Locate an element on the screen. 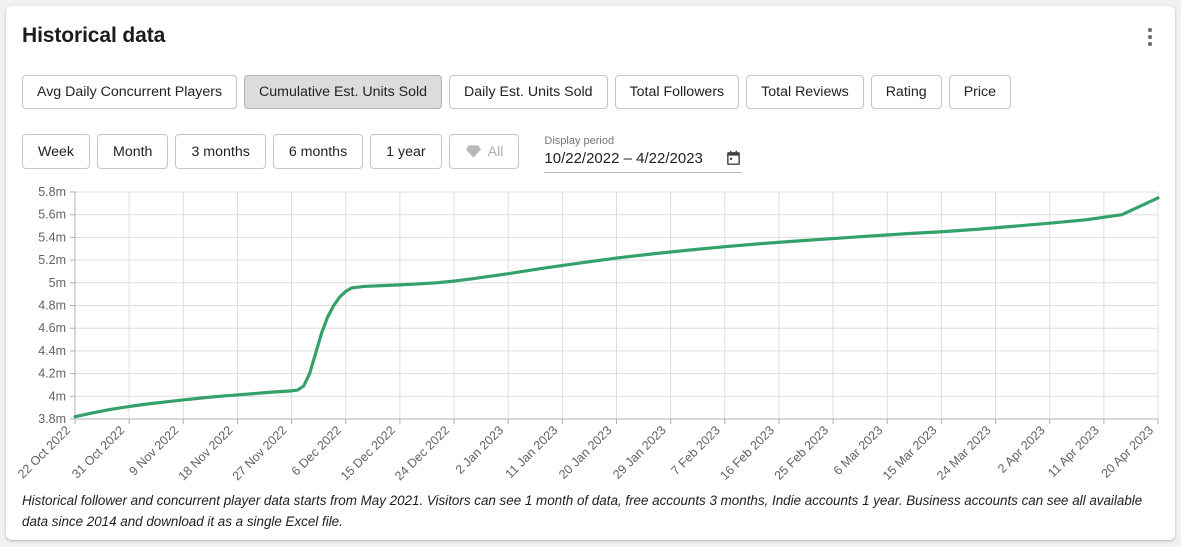 Image resolution: width=1181 pixels, height=547 pixels. y-tick-label: 5.2m is located at coordinates (52, 260).